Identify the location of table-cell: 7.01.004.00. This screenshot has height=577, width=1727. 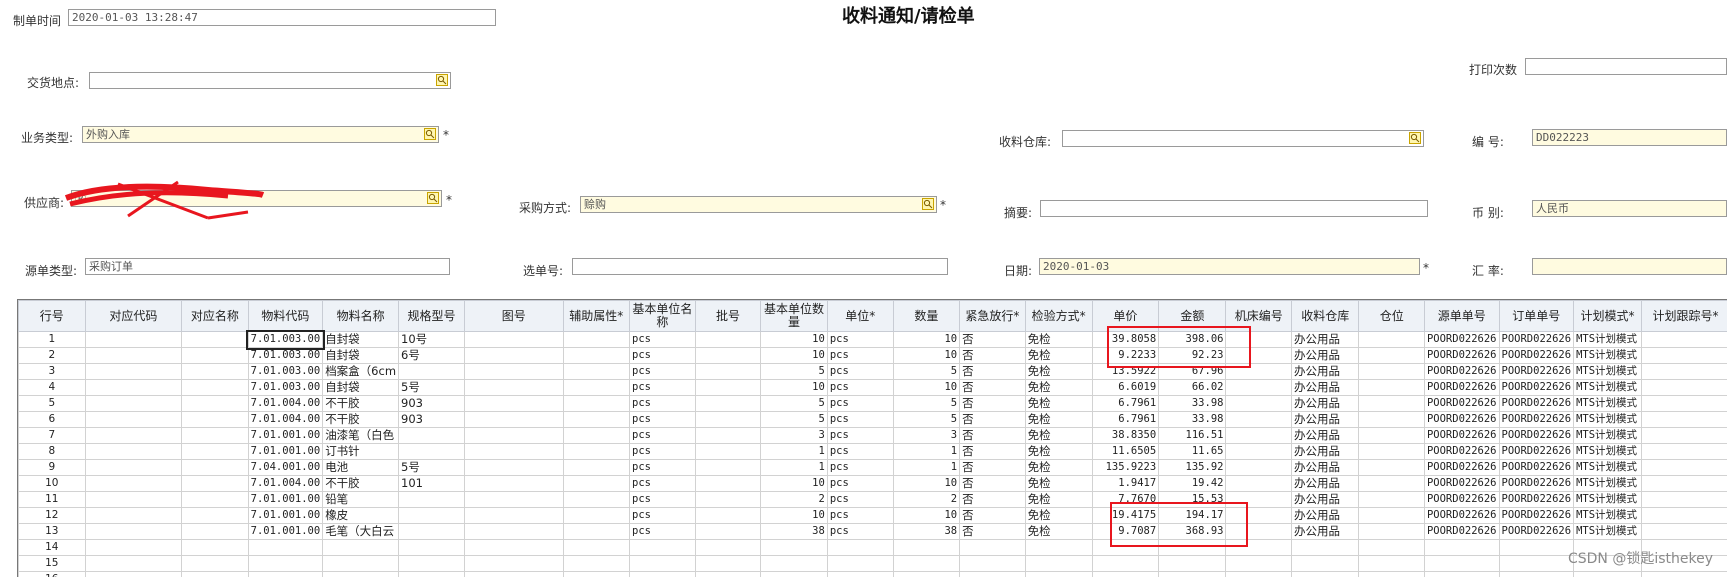
(285, 420).